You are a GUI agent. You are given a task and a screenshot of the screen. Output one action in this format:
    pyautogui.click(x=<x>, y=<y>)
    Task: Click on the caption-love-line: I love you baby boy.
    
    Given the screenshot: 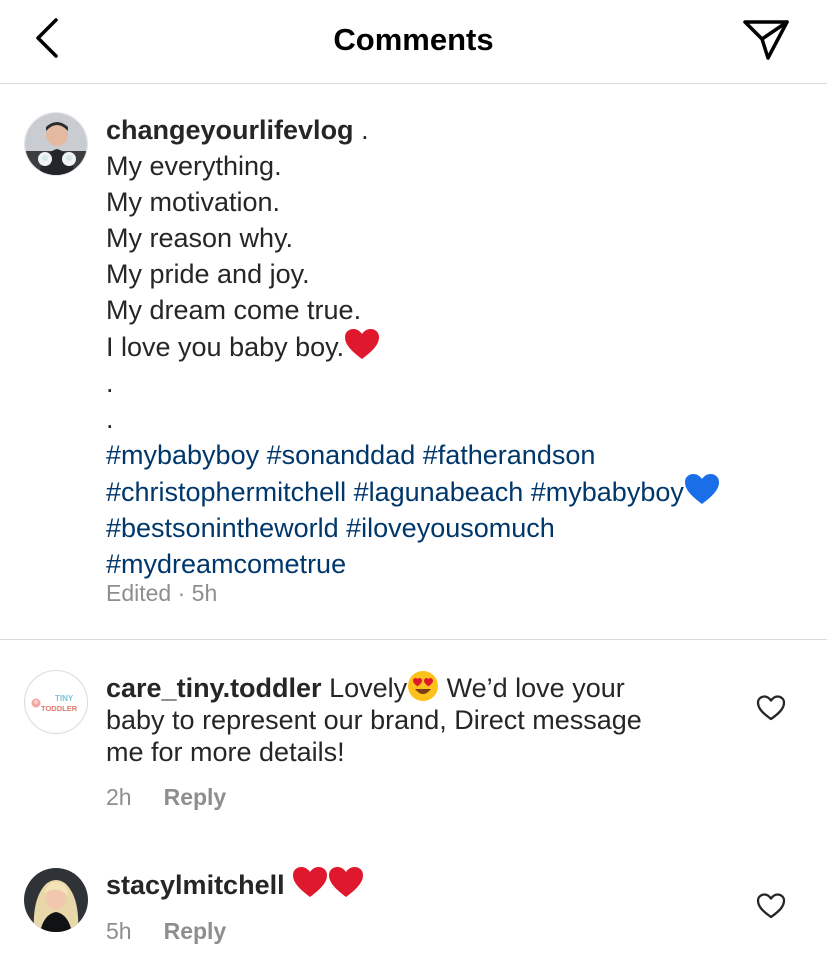 What is the action you would take?
    pyautogui.click(x=456, y=346)
    